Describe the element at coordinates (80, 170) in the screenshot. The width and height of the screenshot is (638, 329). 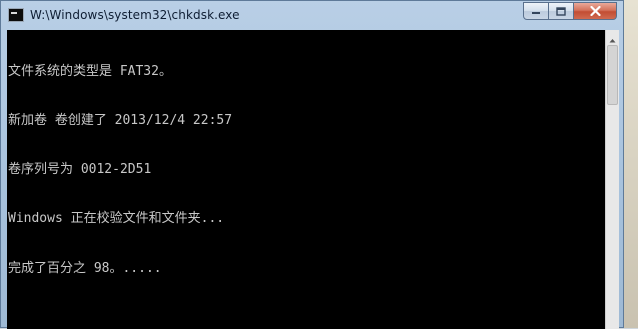
I see `console-line: 卷序列号为 0012-2D51` at that location.